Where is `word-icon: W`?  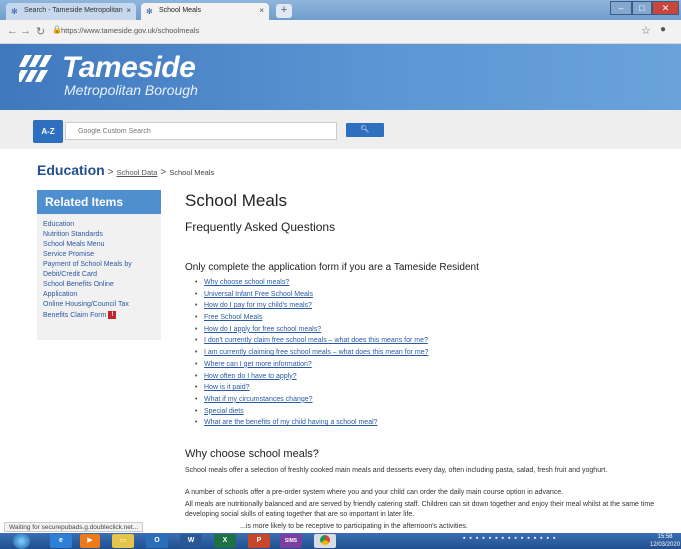 word-icon: W is located at coordinates (191, 541).